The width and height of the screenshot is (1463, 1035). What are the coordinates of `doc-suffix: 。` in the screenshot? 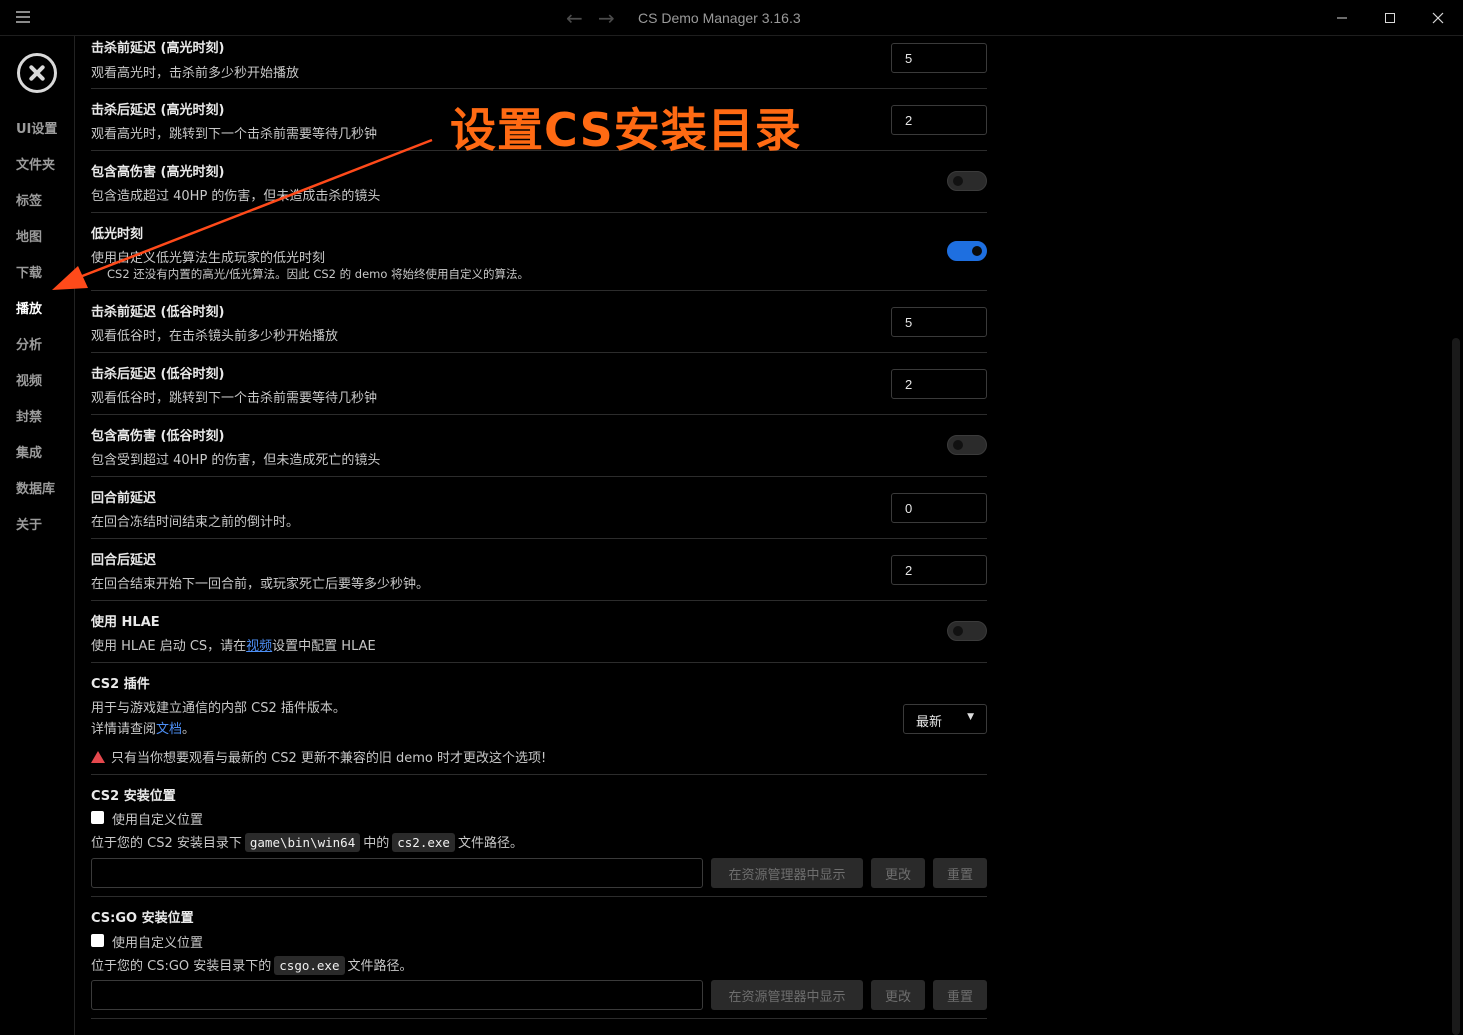 It's located at (189, 729).